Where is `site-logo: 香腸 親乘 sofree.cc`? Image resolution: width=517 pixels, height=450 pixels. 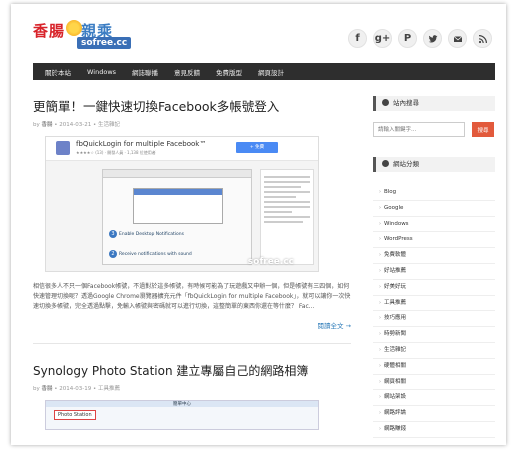
site-logo: 香腸 親乘 sofree.cc is located at coordinates (88, 37).